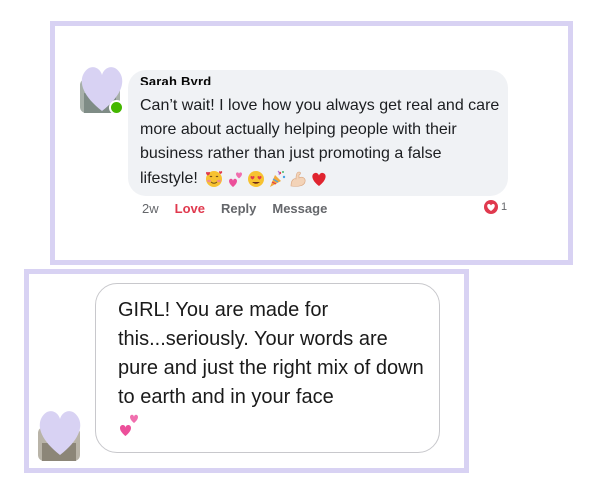  What do you see at coordinates (504, 207) in the screenshot?
I see `reaction-count: 1` at bounding box center [504, 207].